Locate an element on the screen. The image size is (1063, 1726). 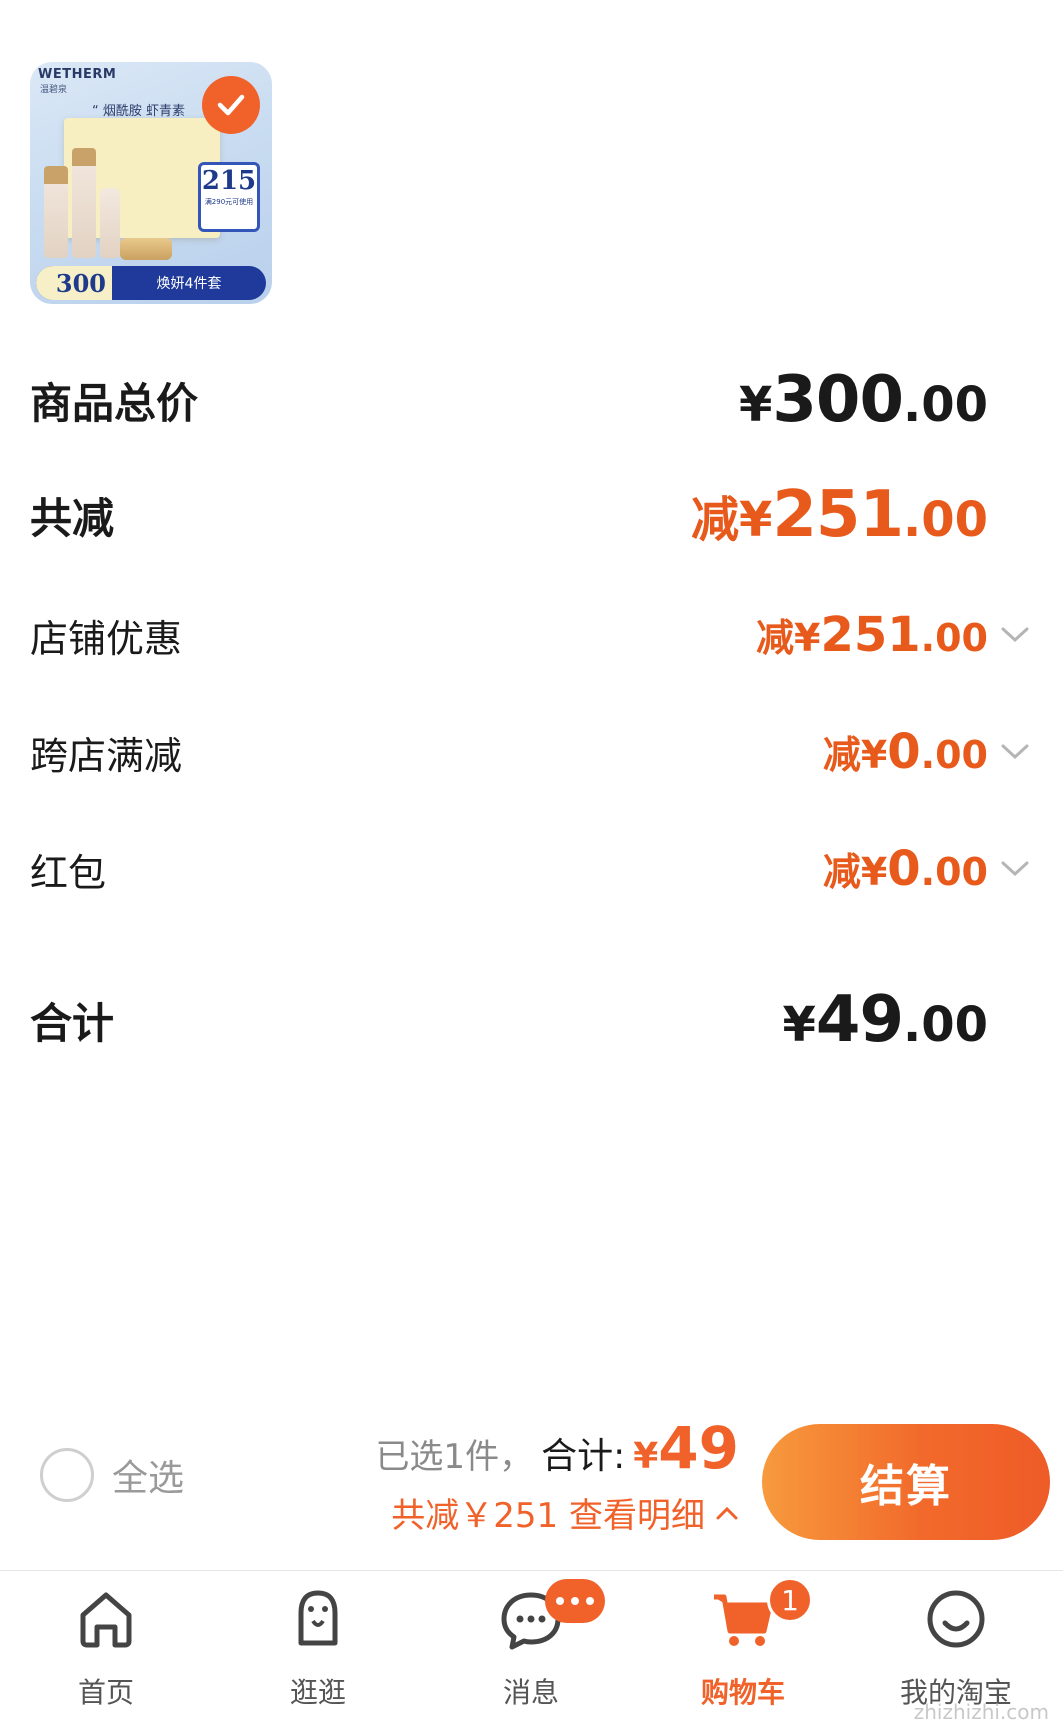
product-price-tag: 300 is located at coordinates (80, 283).